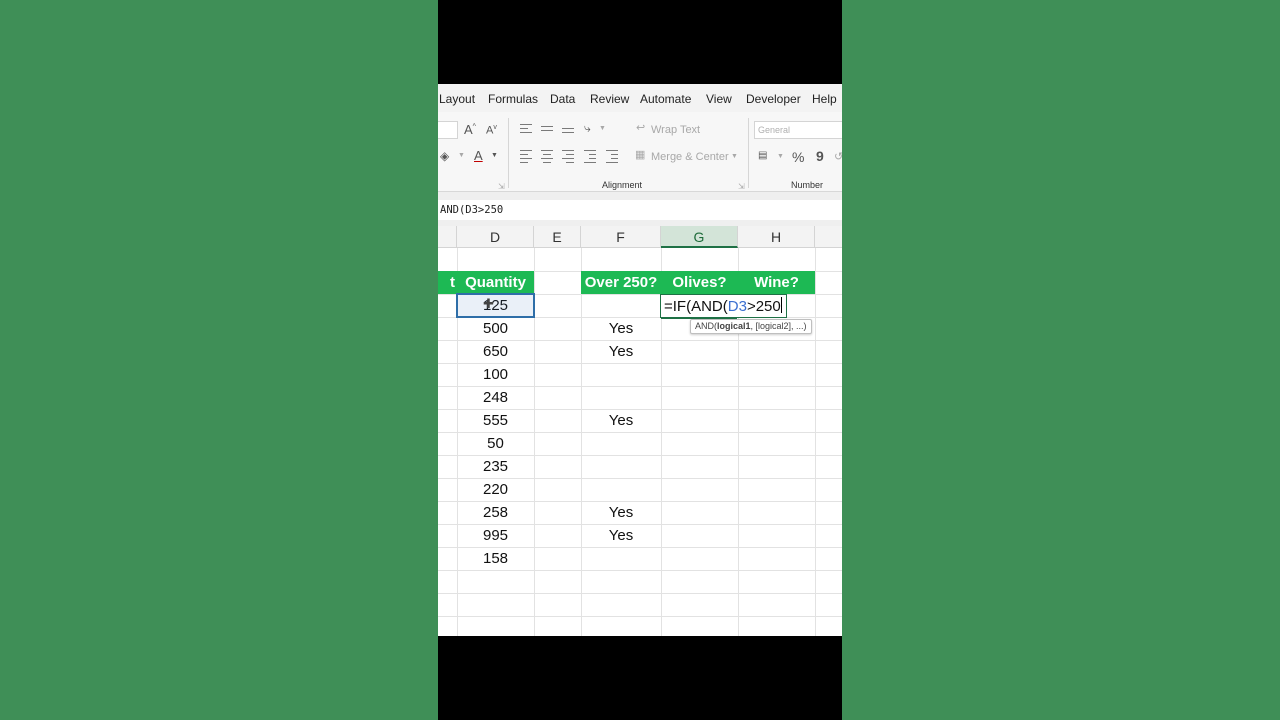  What do you see at coordinates (495, 305) in the screenshot?
I see `selected-cell-reference` at bounding box center [495, 305].